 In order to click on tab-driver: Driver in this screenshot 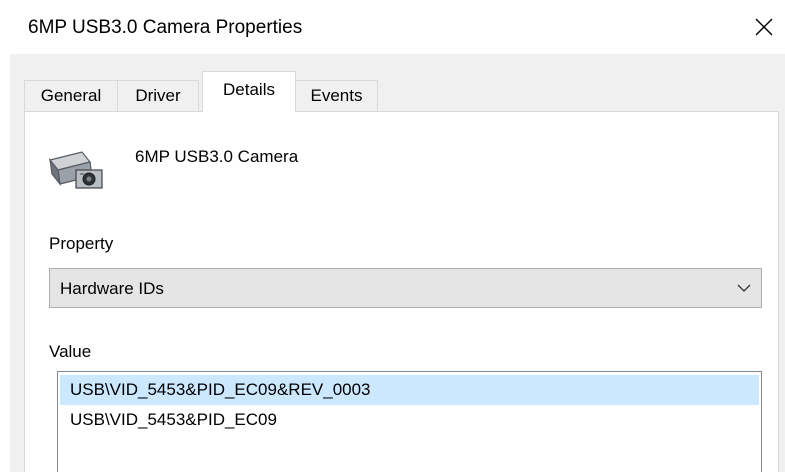, I will do `click(158, 95)`.